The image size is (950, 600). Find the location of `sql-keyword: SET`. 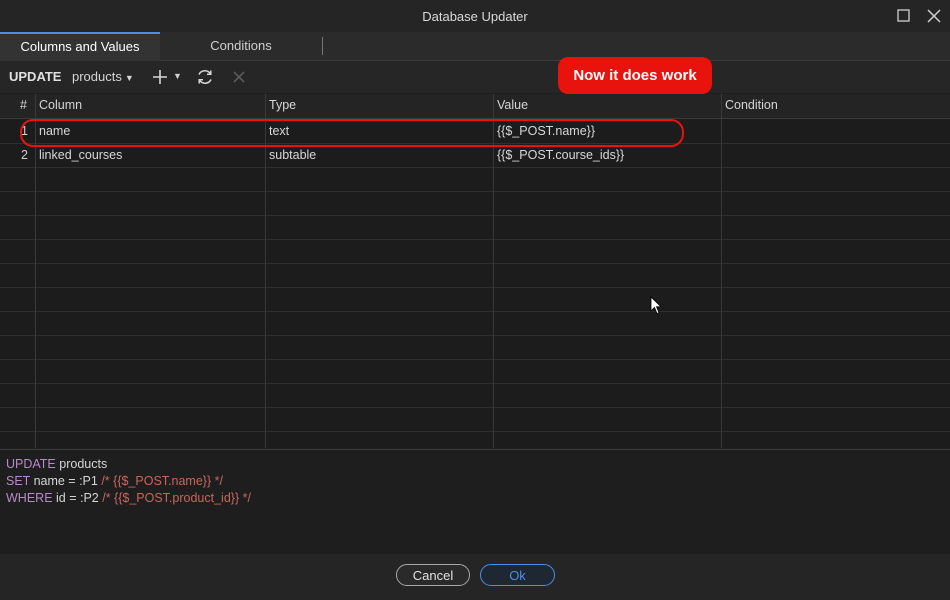

sql-keyword: SET is located at coordinates (18, 481).